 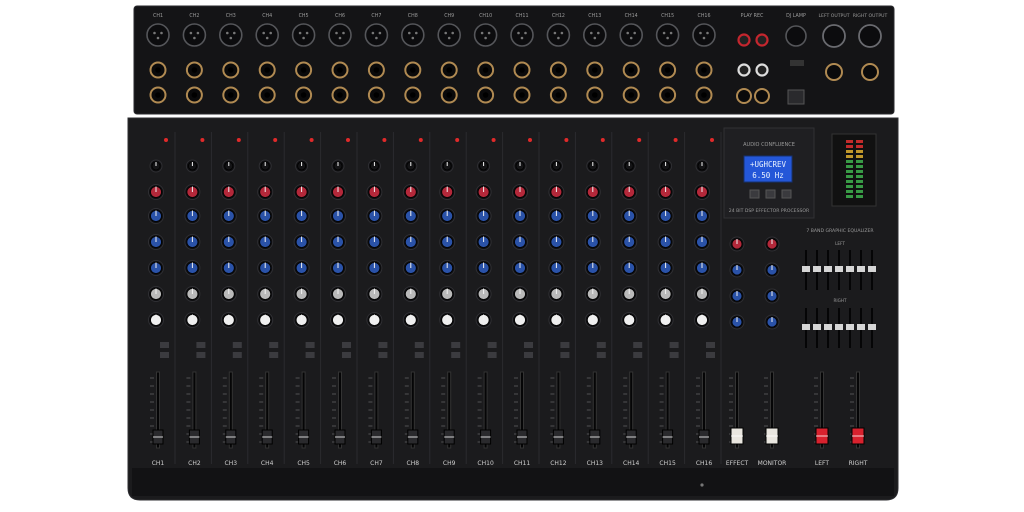 I want to click on rear-channel-label: CH6, so click(x=340, y=16).